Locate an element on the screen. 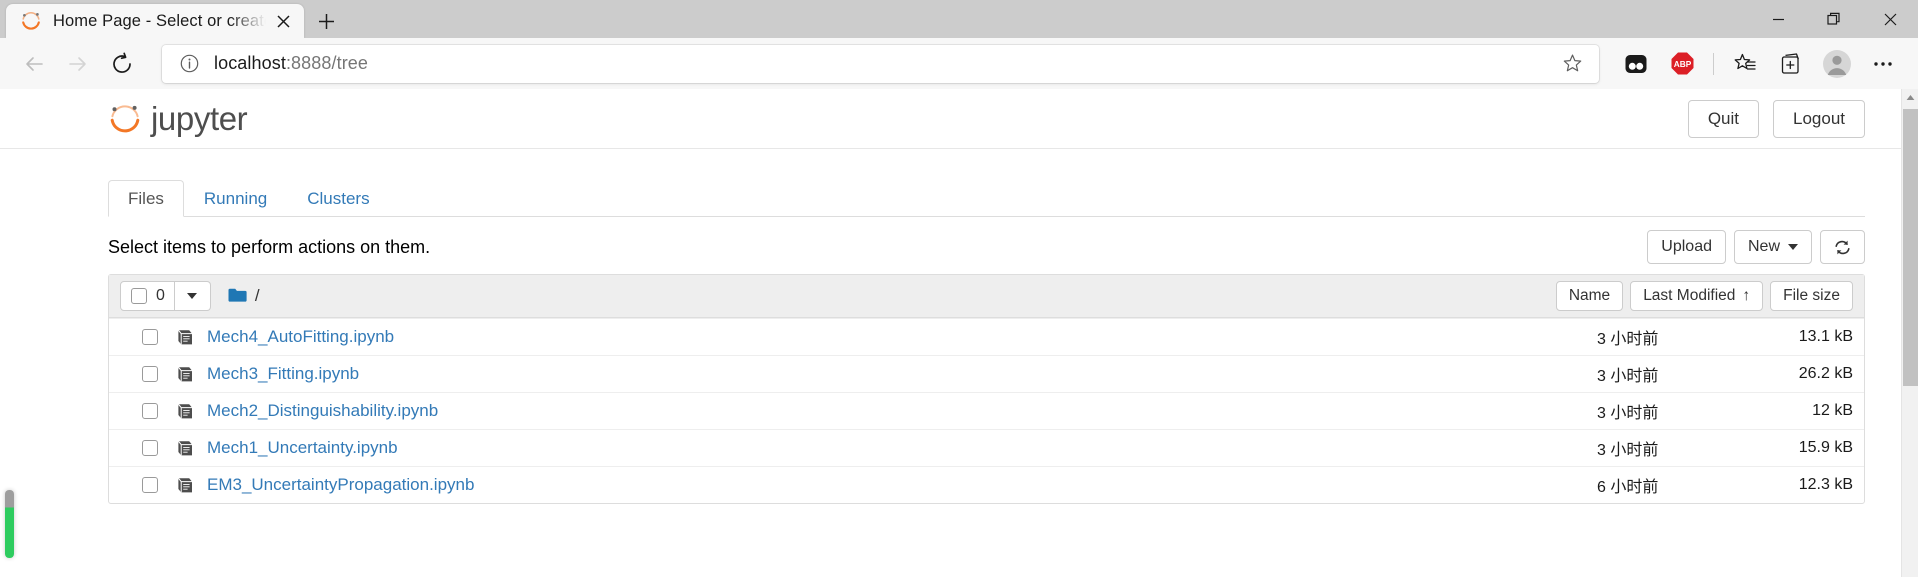  window-controls is located at coordinates (1834, 19).